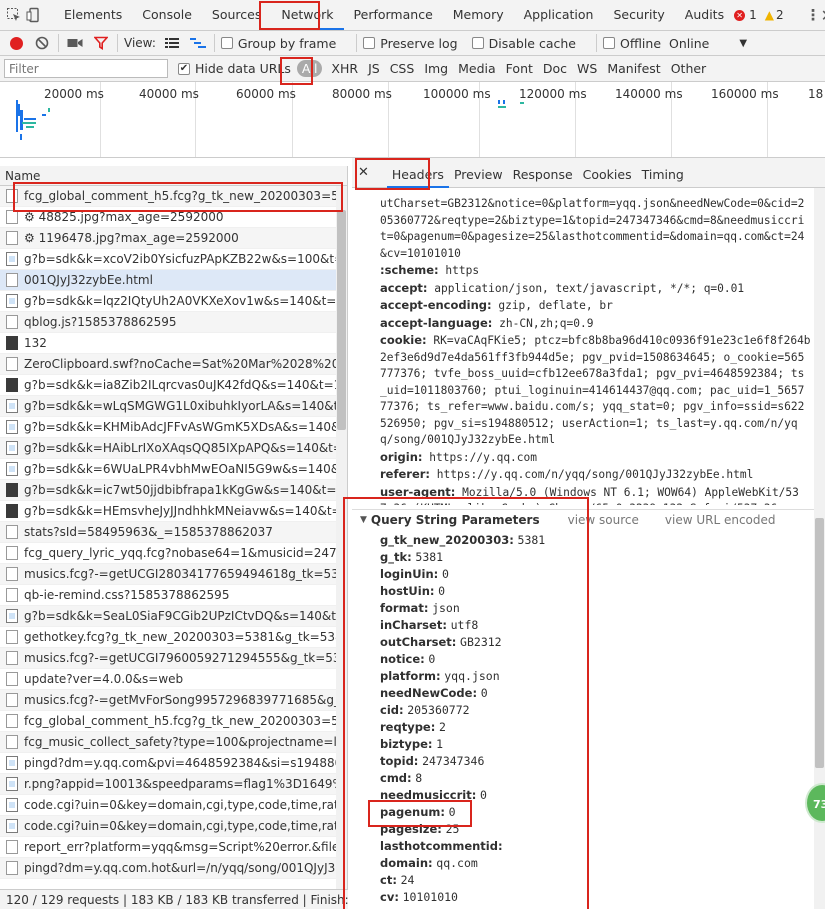 Image resolution: width=825 pixels, height=909 pixels. What do you see at coordinates (173, 343) in the screenshot?
I see `request-row: 132` at bounding box center [173, 343].